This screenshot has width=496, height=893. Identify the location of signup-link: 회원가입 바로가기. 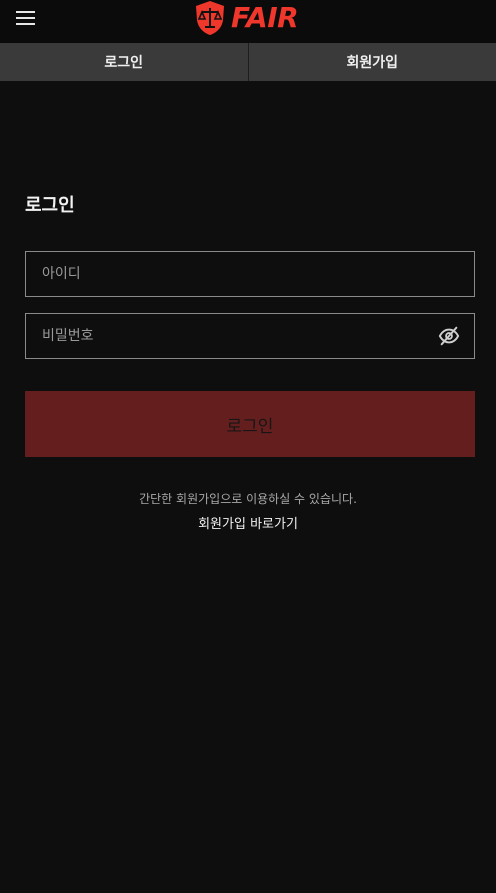
(248, 522).